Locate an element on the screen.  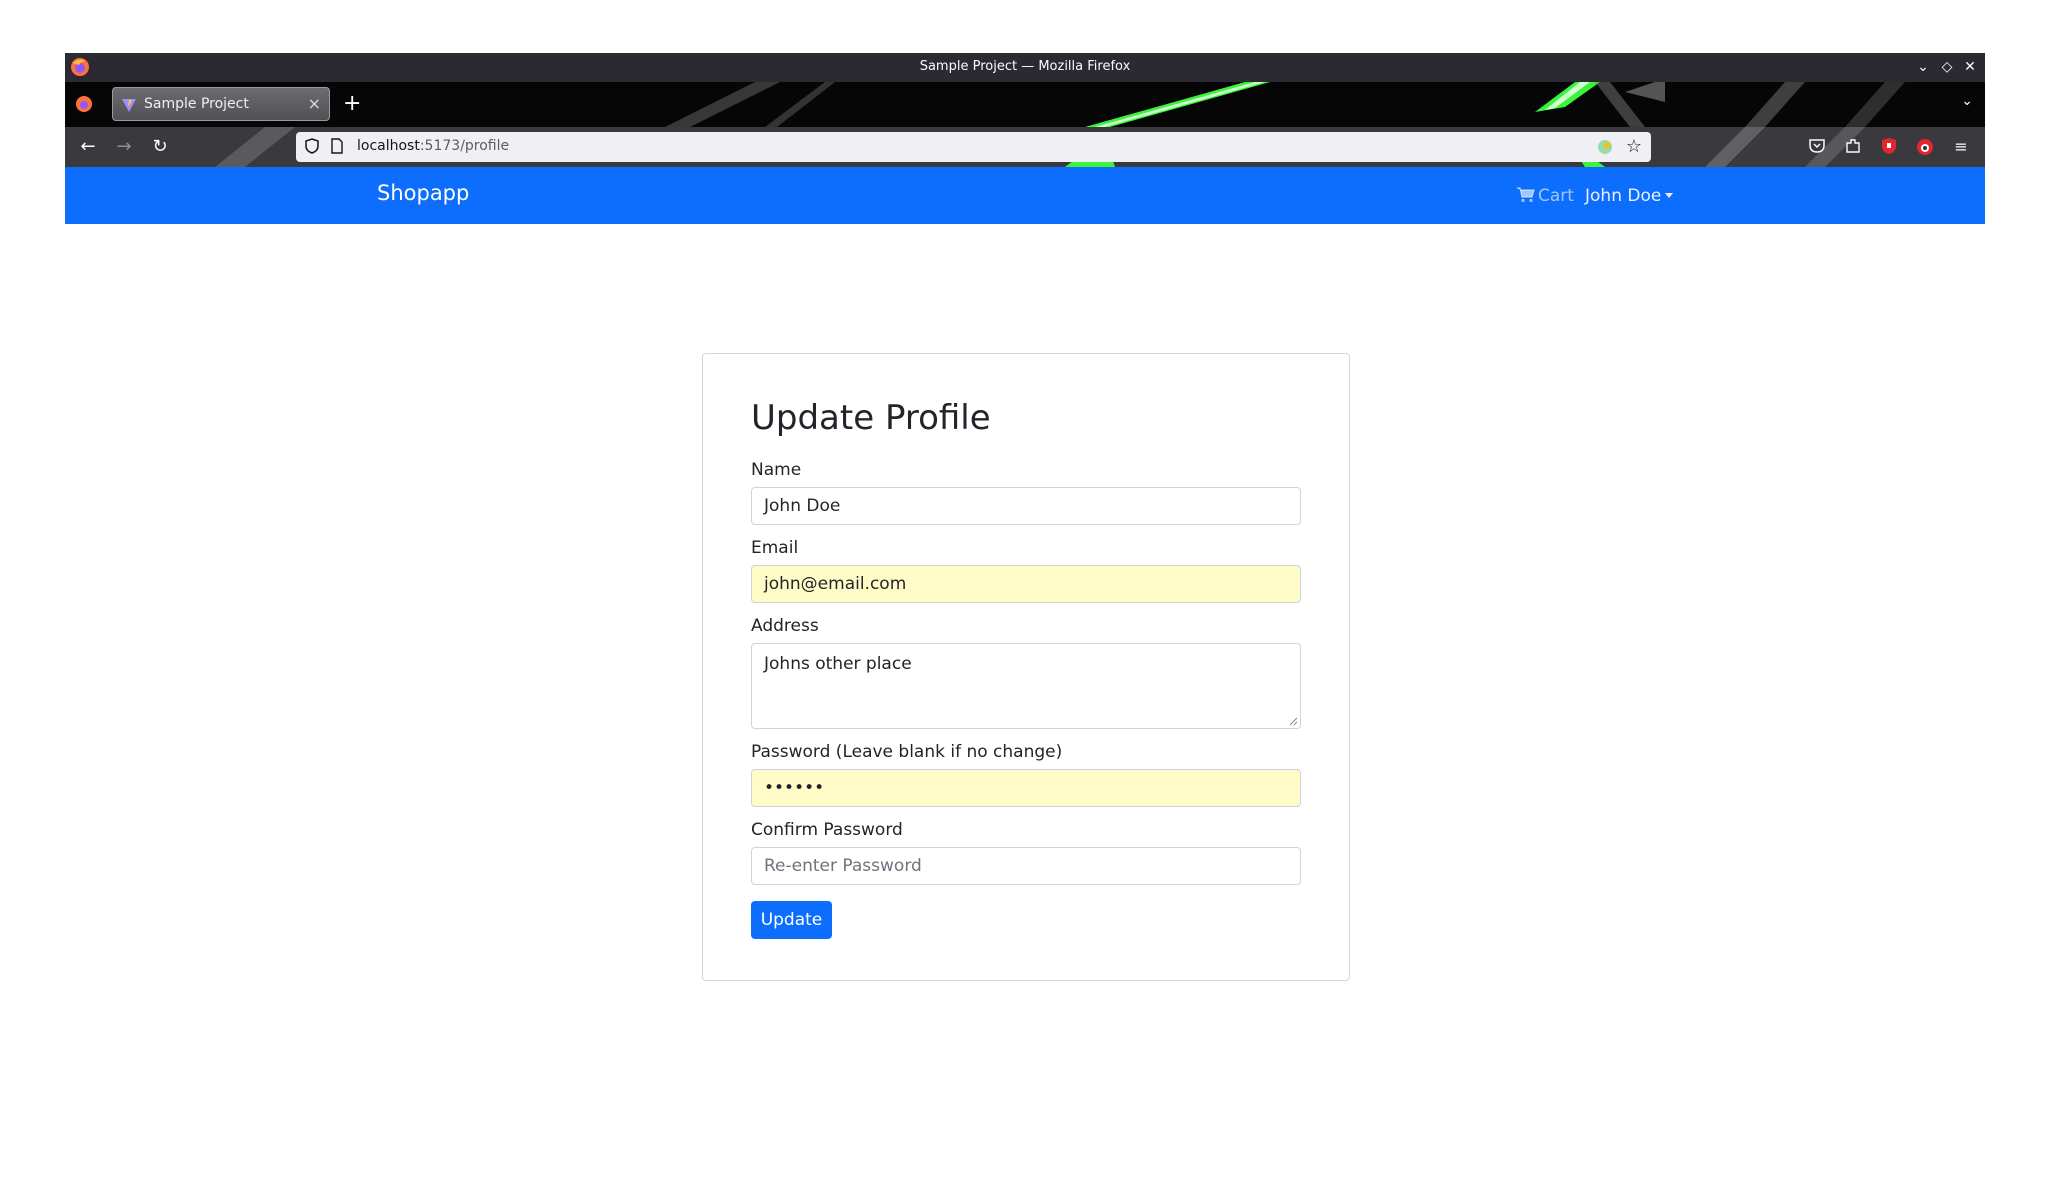
tab-sample-project: Sample Project × is located at coordinates (221, 104).